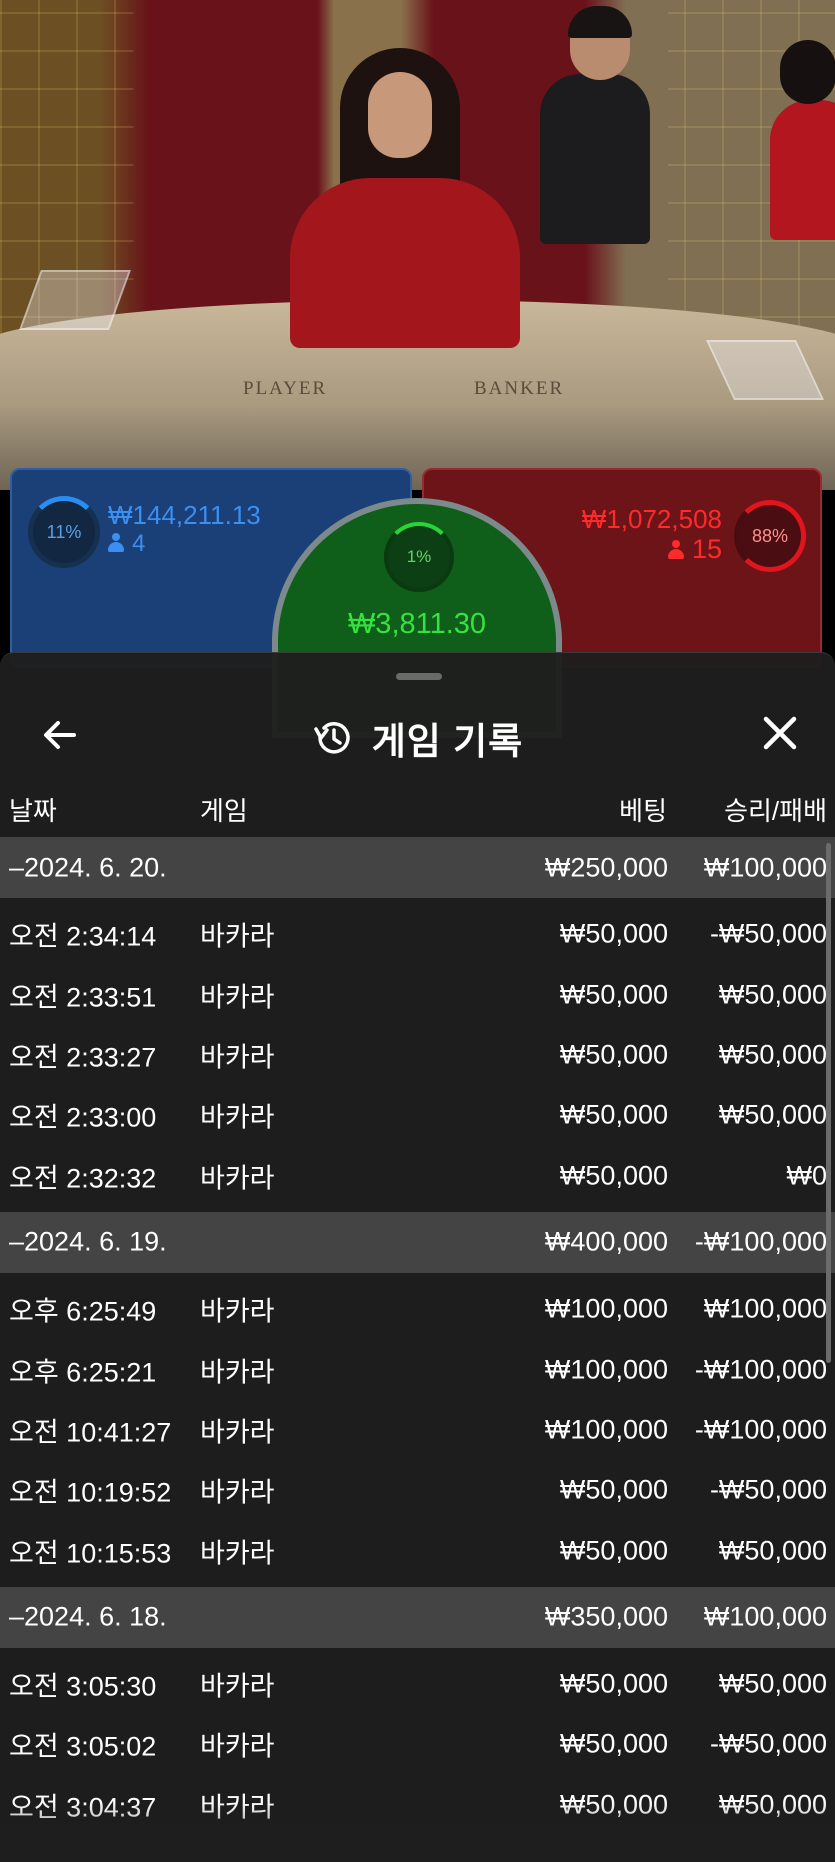 This screenshot has height=1862, width=835. I want to click on tie-total-amount: ₩3,811.30, so click(417, 624).